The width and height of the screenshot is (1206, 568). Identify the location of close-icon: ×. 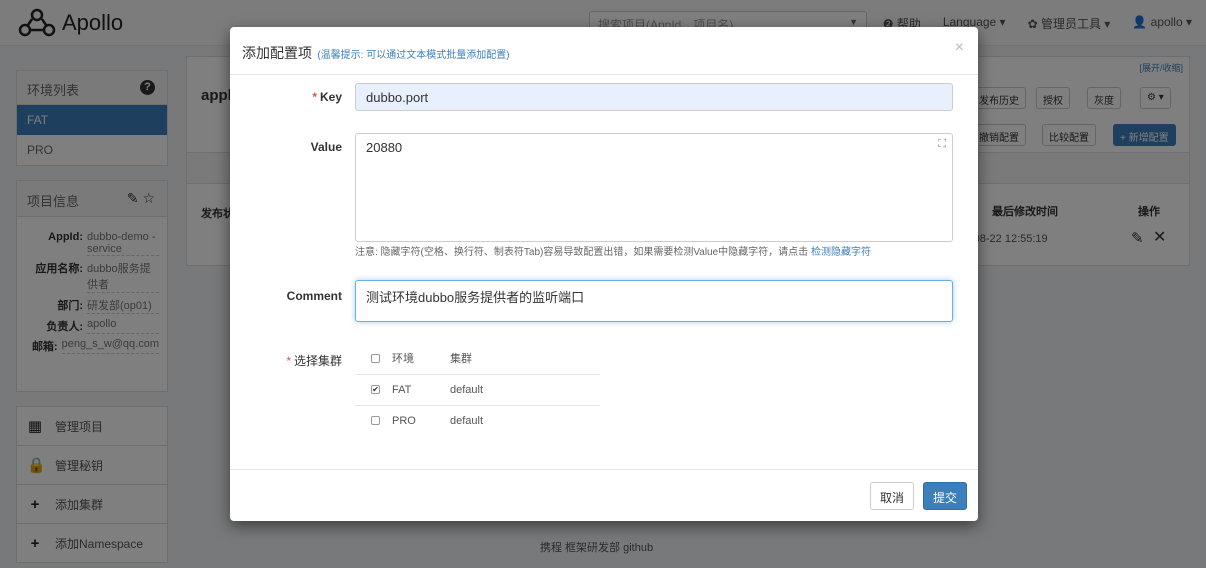
(959, 48).